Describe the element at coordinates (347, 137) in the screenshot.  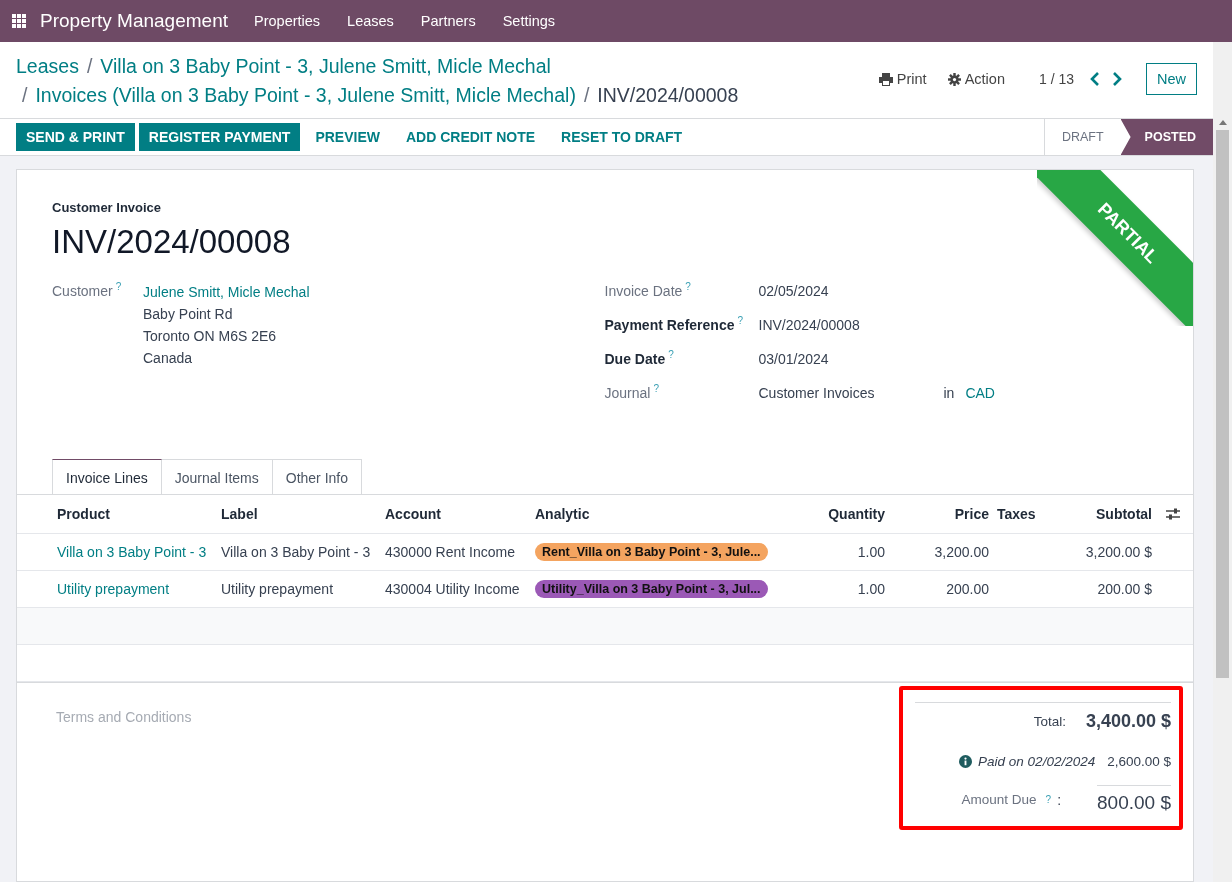
I see `action-bar-button: PREVIEW` at that location.